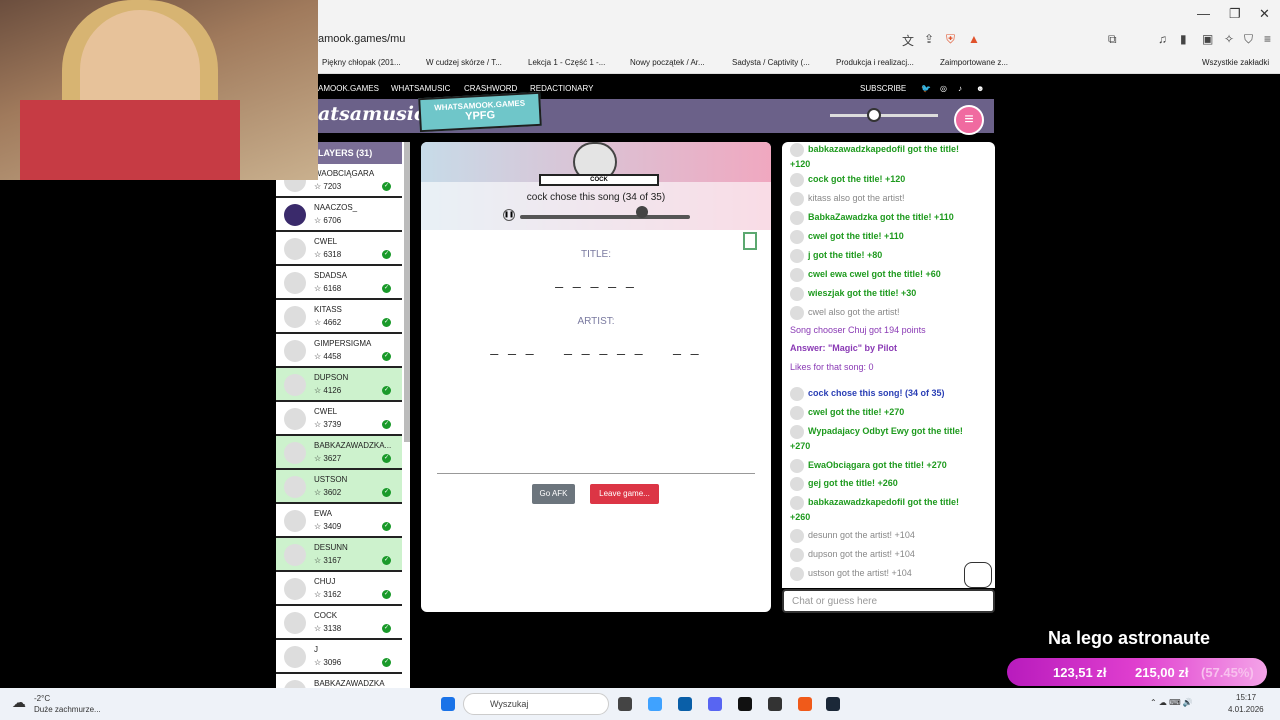 This screenshot has width=1280, height=720. I want to click on url-text: amook.games/mu, so click(361, 39).